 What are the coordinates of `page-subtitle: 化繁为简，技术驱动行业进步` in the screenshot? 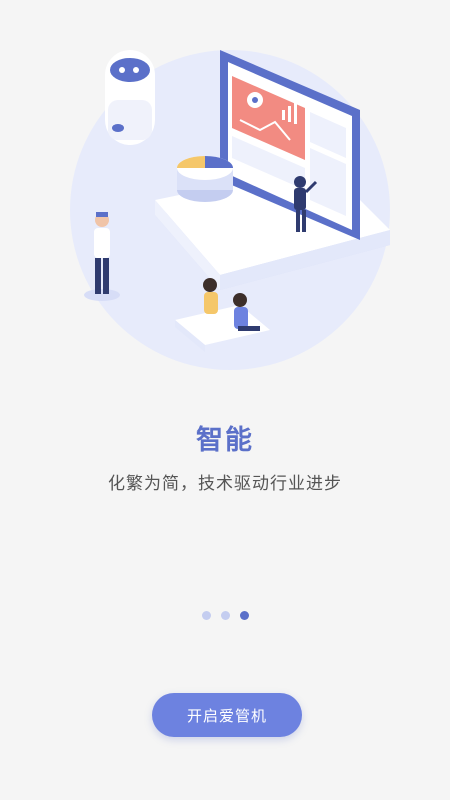 It's located at (225, 484).